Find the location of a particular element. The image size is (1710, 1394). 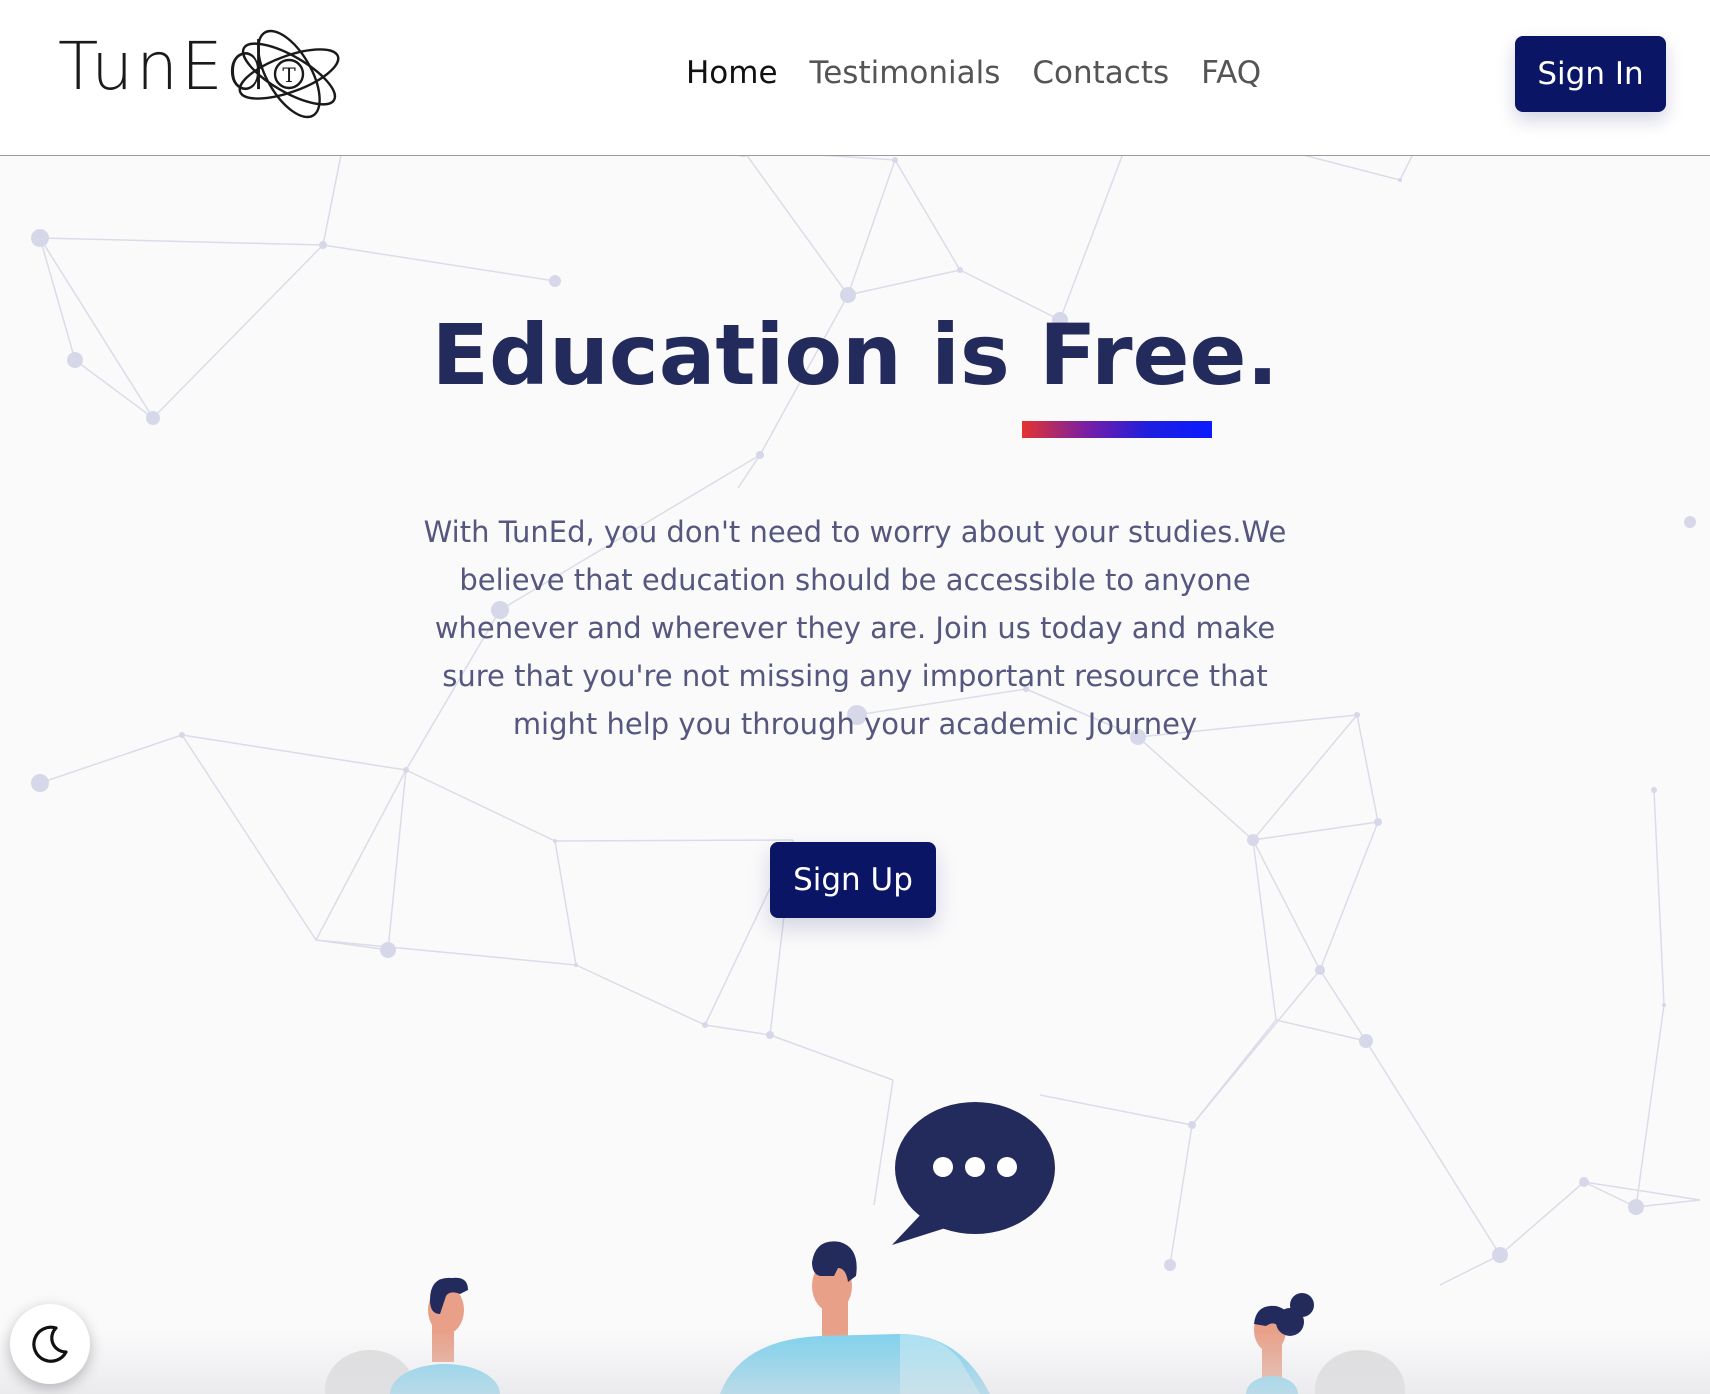

logo-letter: T is located at coordinates (289, 75).